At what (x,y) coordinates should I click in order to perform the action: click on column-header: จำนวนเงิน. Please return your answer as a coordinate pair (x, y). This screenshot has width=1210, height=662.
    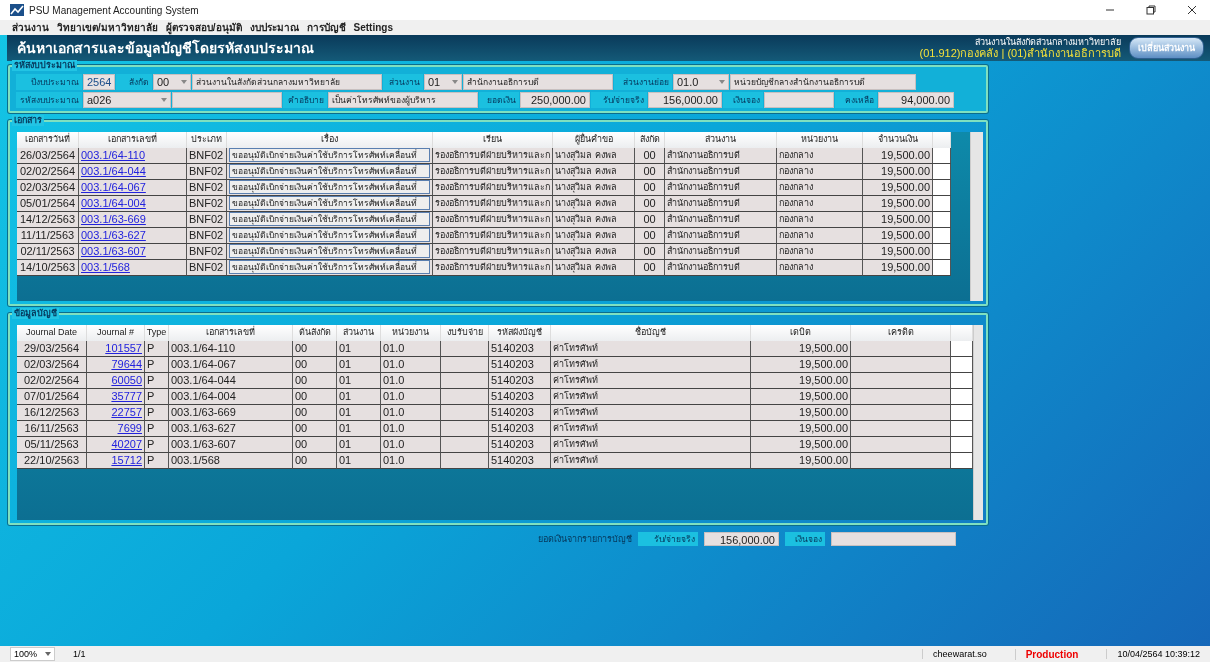
    Looking at the image, I should click on (898, 140).